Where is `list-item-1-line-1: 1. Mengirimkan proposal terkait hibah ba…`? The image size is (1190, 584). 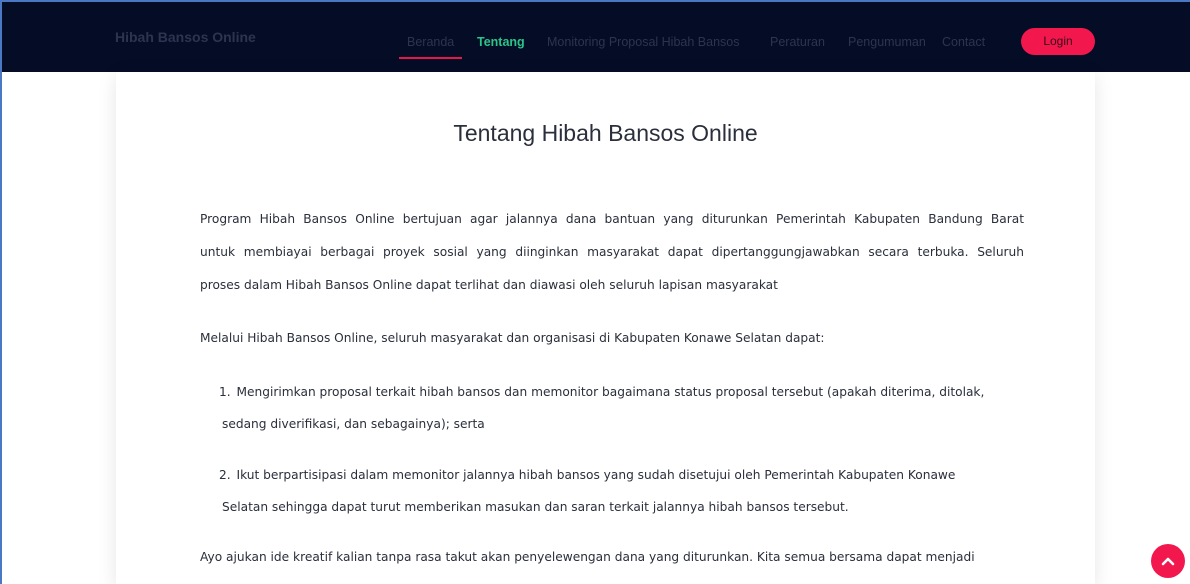
list-item-1-line-1: 1. Mengirimkan proposal terkait hibah ba… is located at coordinates (621, 392).